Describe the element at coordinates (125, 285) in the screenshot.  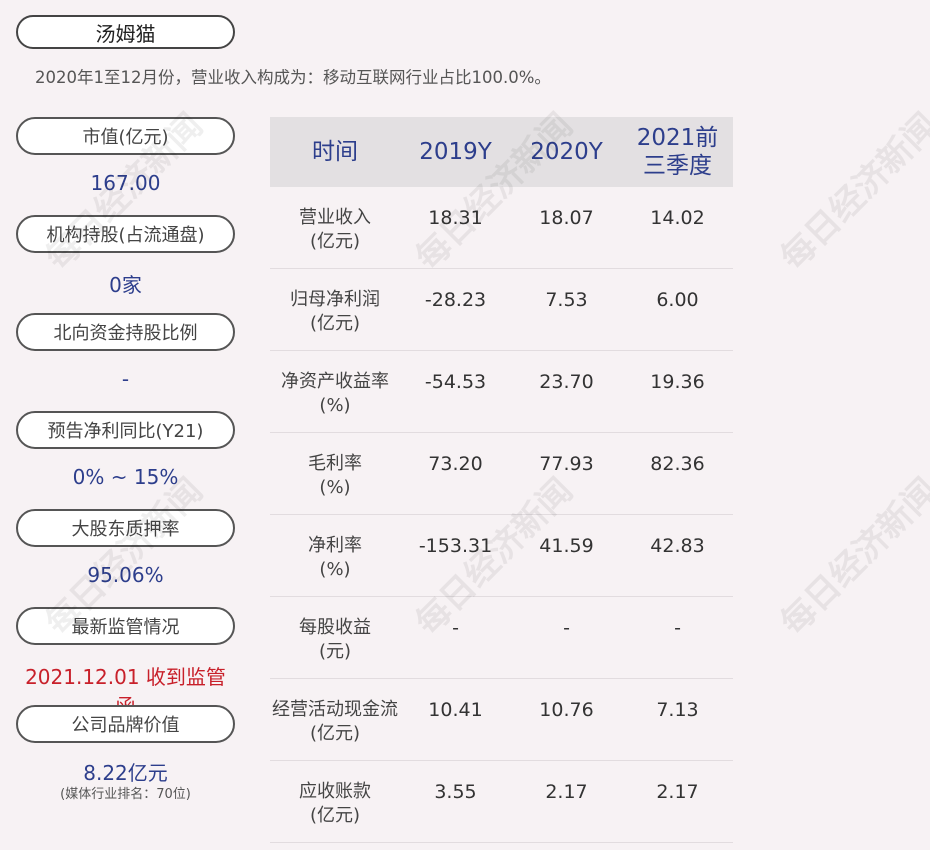
I see `metric-value: 0家` at that location.